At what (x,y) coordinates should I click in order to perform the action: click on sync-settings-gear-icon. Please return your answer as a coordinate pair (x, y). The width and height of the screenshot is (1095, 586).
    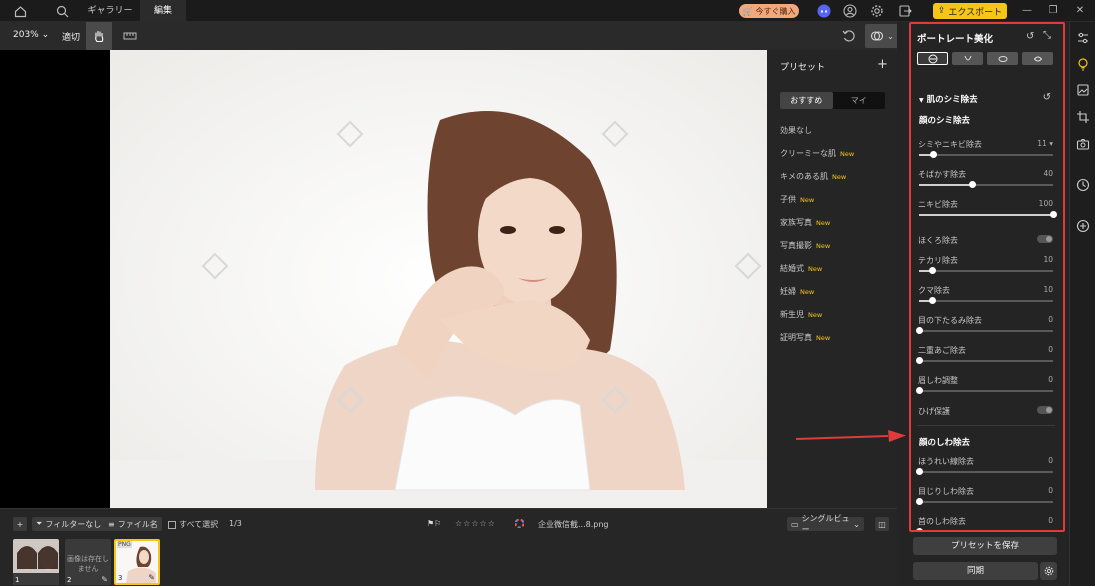
    Looking at the image, I should click on (1048, 571).